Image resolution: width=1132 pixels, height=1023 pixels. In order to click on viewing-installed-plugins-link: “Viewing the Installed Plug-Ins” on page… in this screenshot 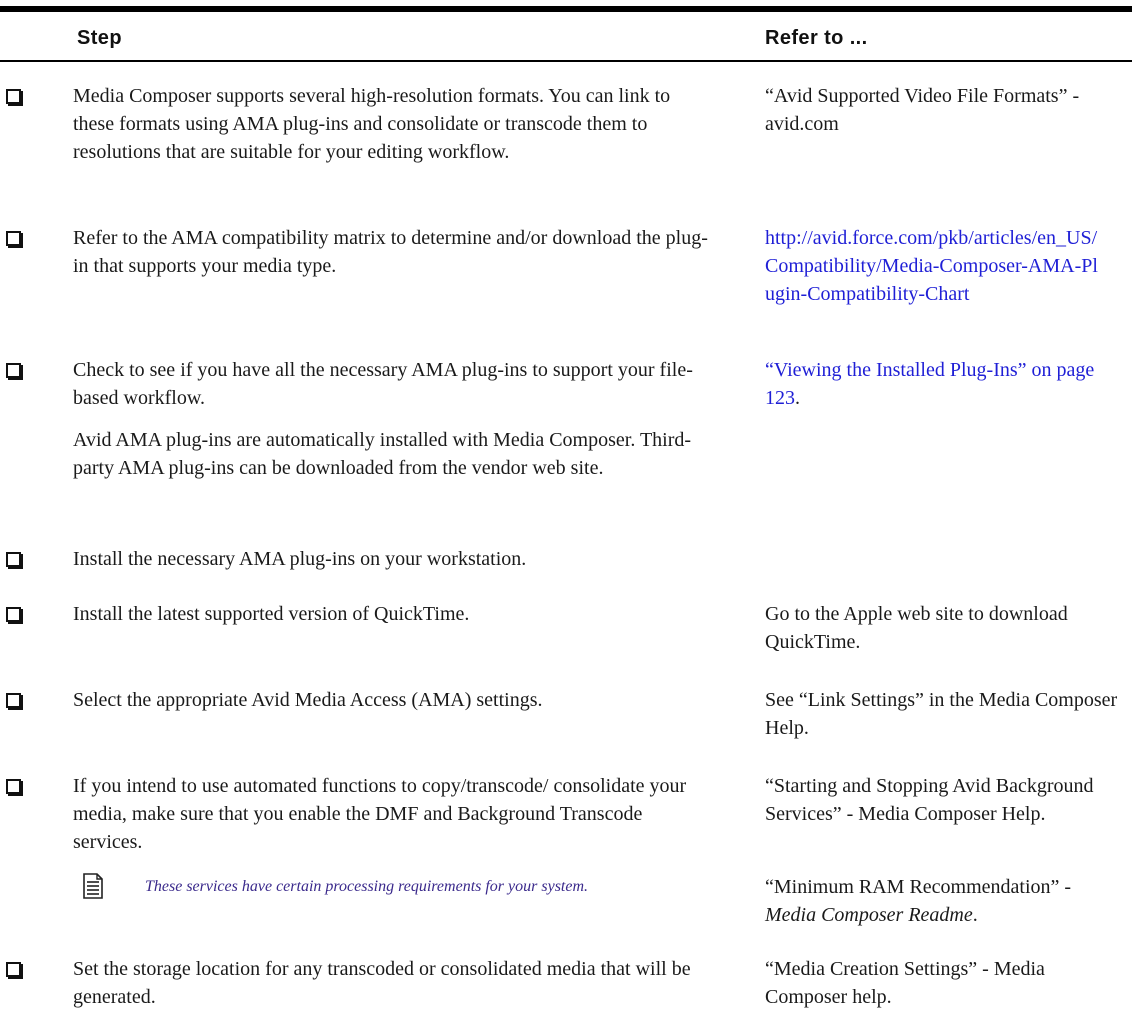, I will do `click(929, 384)`.